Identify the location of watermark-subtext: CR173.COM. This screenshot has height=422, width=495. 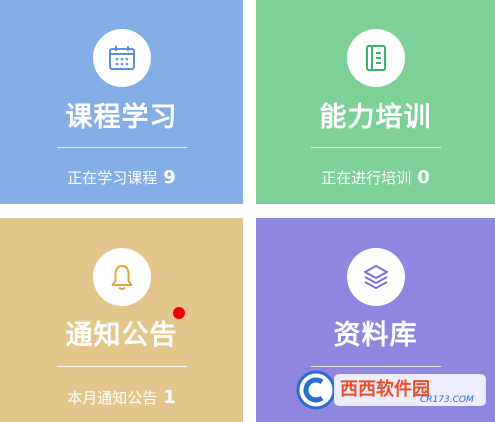
(447, 400).